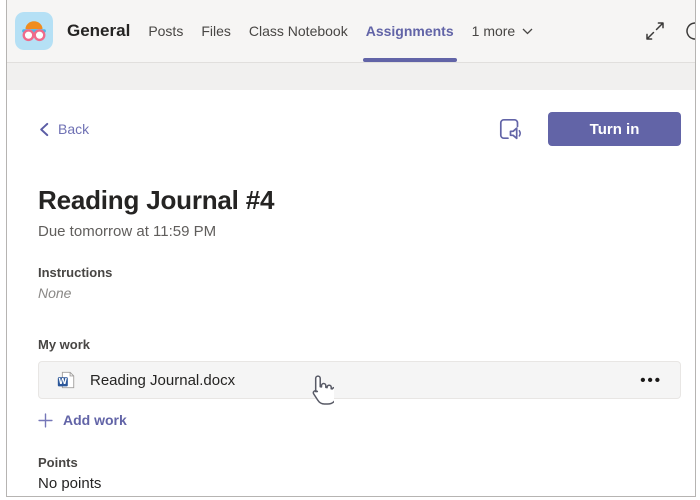  What do you see at coordinates (351, 76) in the screenshot?
I see `sub-header-band` at bounding box center [351, 76].